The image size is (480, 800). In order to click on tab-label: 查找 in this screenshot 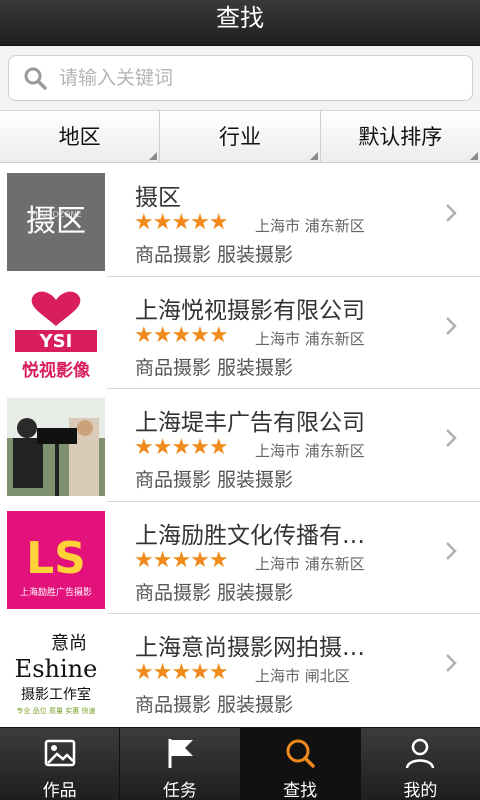, I will do `click(300, 790)`.